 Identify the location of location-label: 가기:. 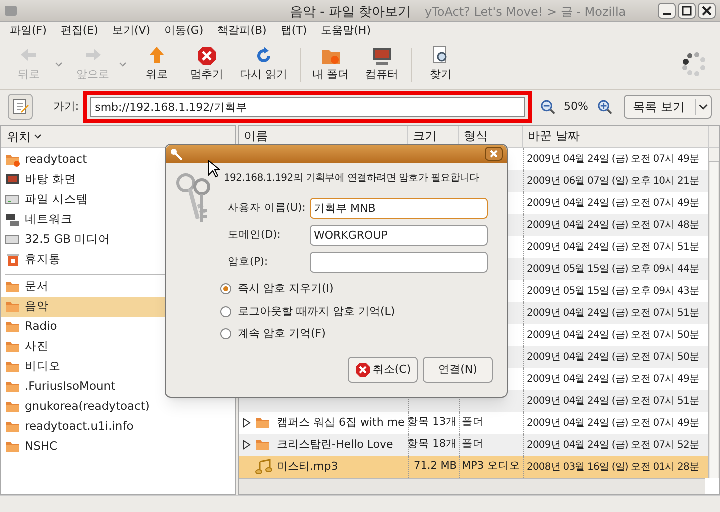
(66, 106).